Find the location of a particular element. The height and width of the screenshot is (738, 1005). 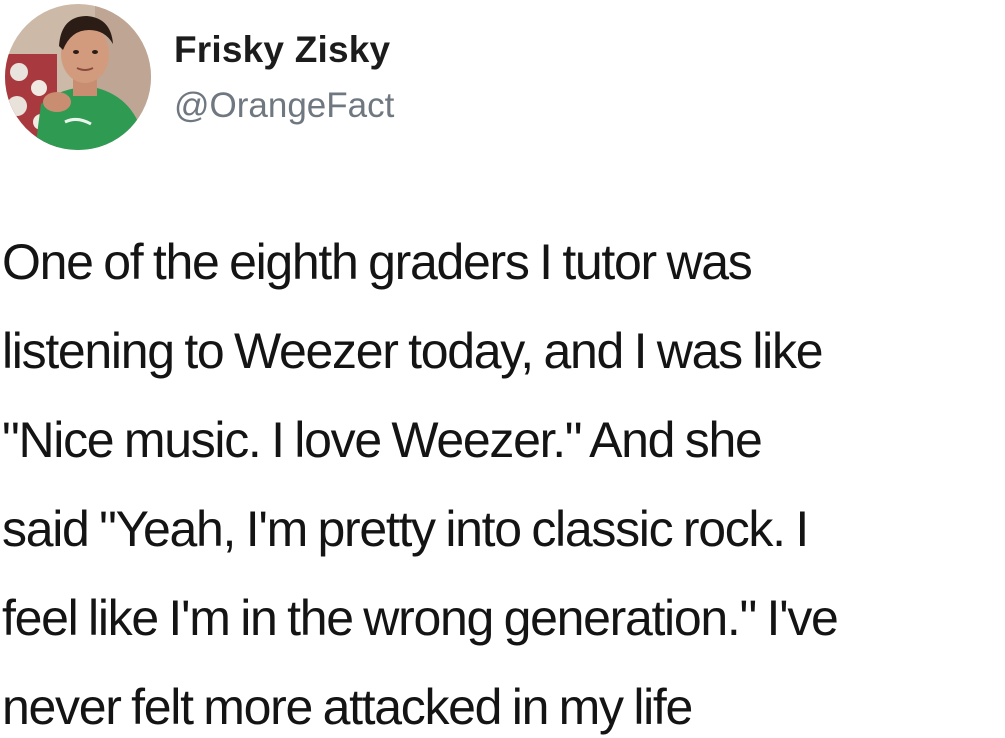

author-names: Frisky Zisky @OrangeFact is located at coordinates (284, 78).